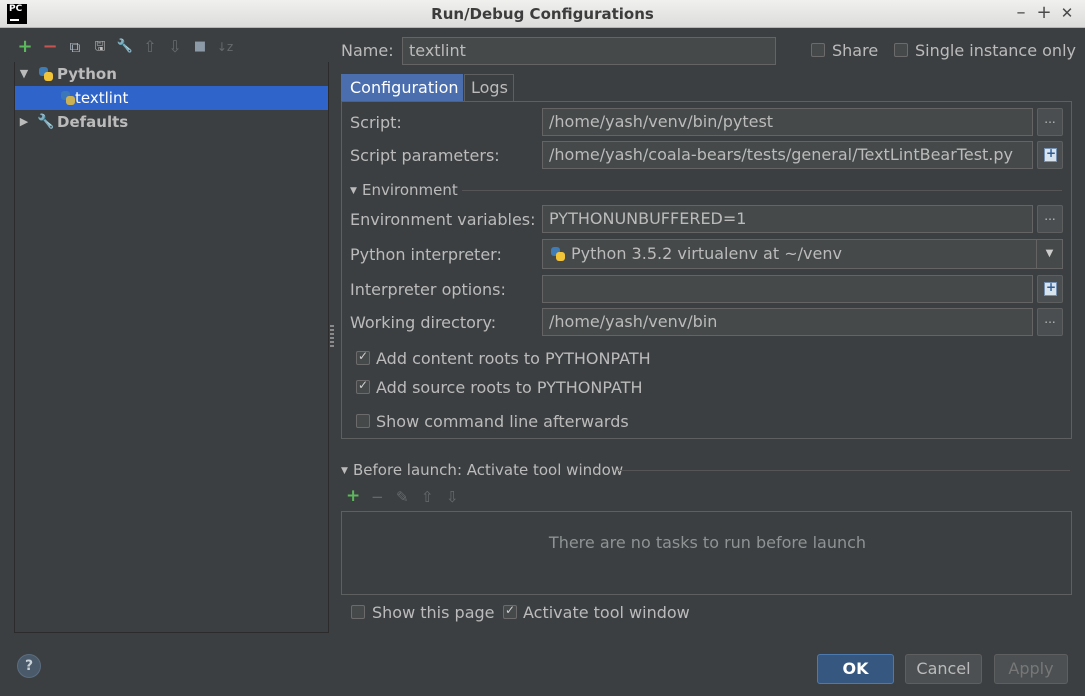  Describe the element at coordinates (443, 219) in the screenshot. I see `environment-variables-label: Environment variables:` at that location.